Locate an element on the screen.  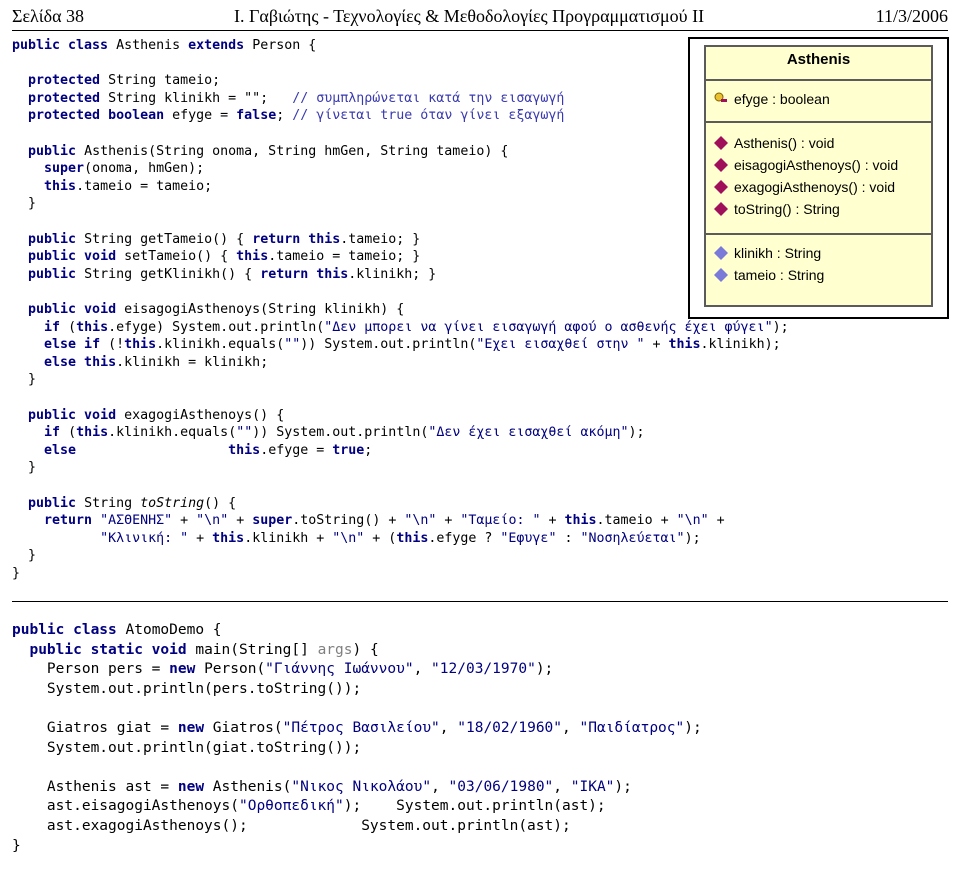
uml-attr-label: klinikh : String is located at coordinates (778, 253).